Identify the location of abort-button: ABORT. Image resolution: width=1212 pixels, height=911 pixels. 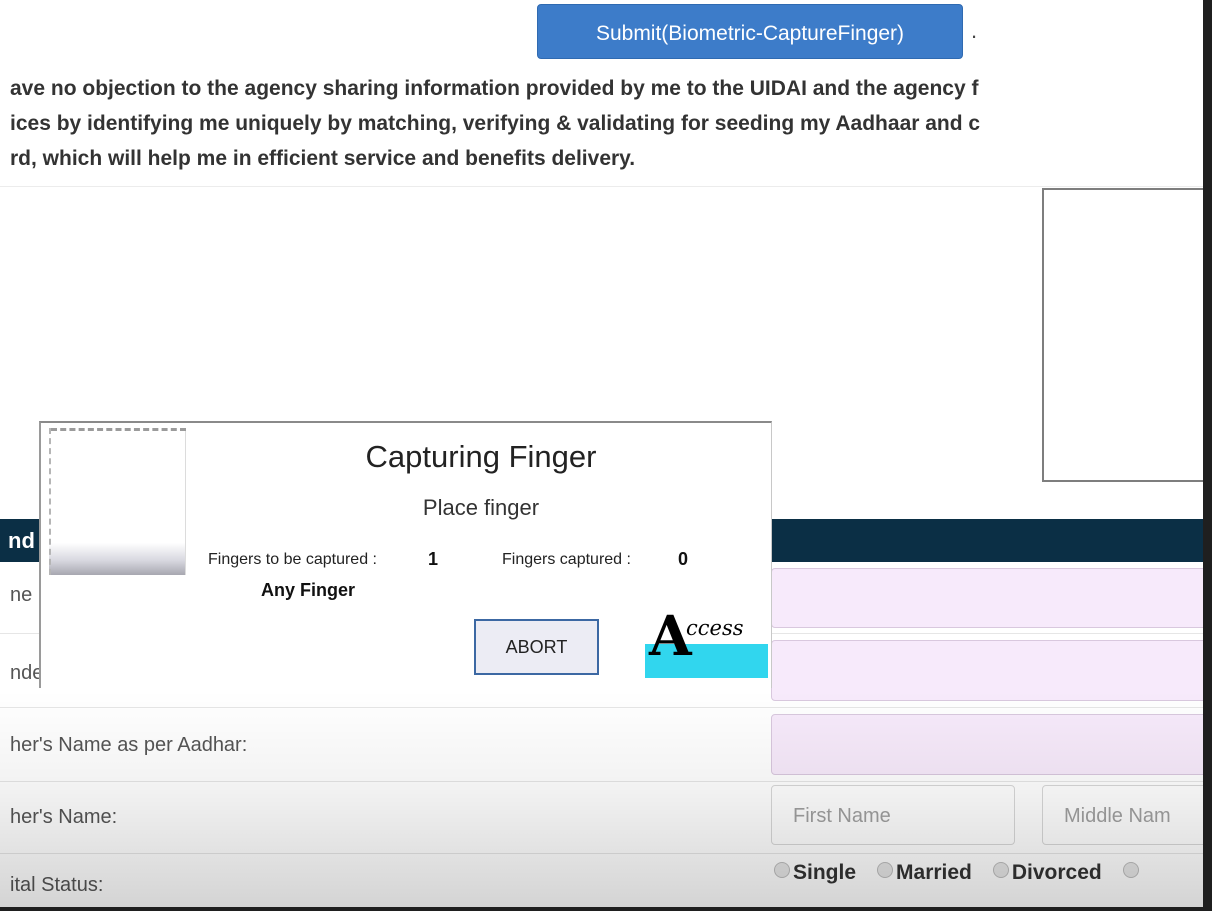
(536, 647).